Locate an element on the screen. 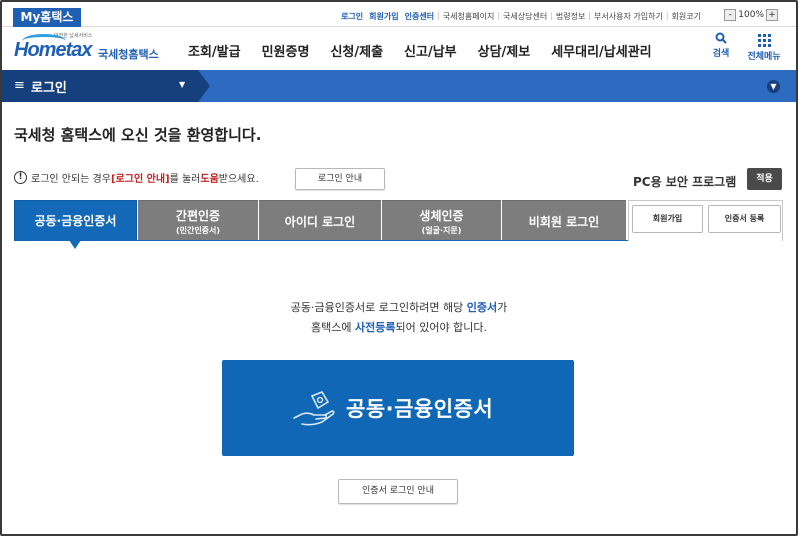 Image resolution: width=798 pixels, height=536 pixels. nts-homepage-link: 국세청홈페이지 is located at coordinates (469, 16).